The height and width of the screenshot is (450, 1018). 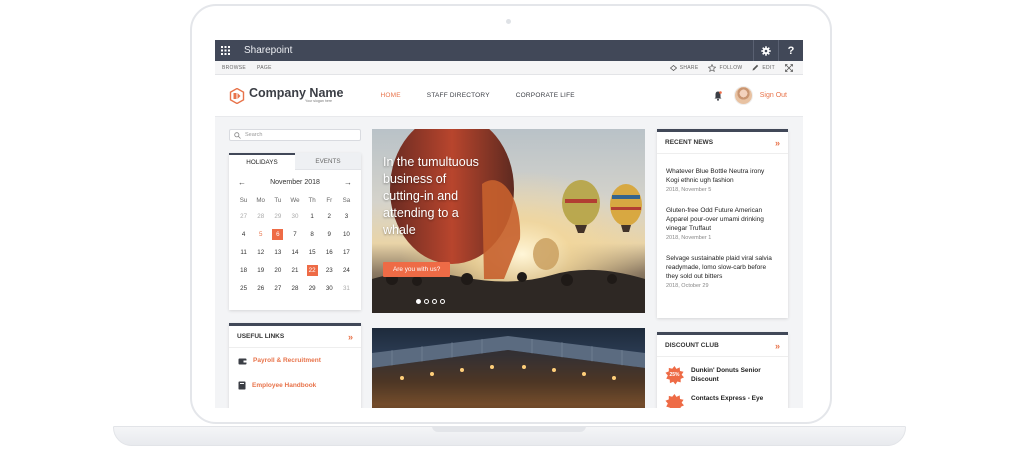 What do you see at coordinates (268, 50) in the screenshot?
I see `suite-title: Sharepoint` at bounding box center [268, 50].